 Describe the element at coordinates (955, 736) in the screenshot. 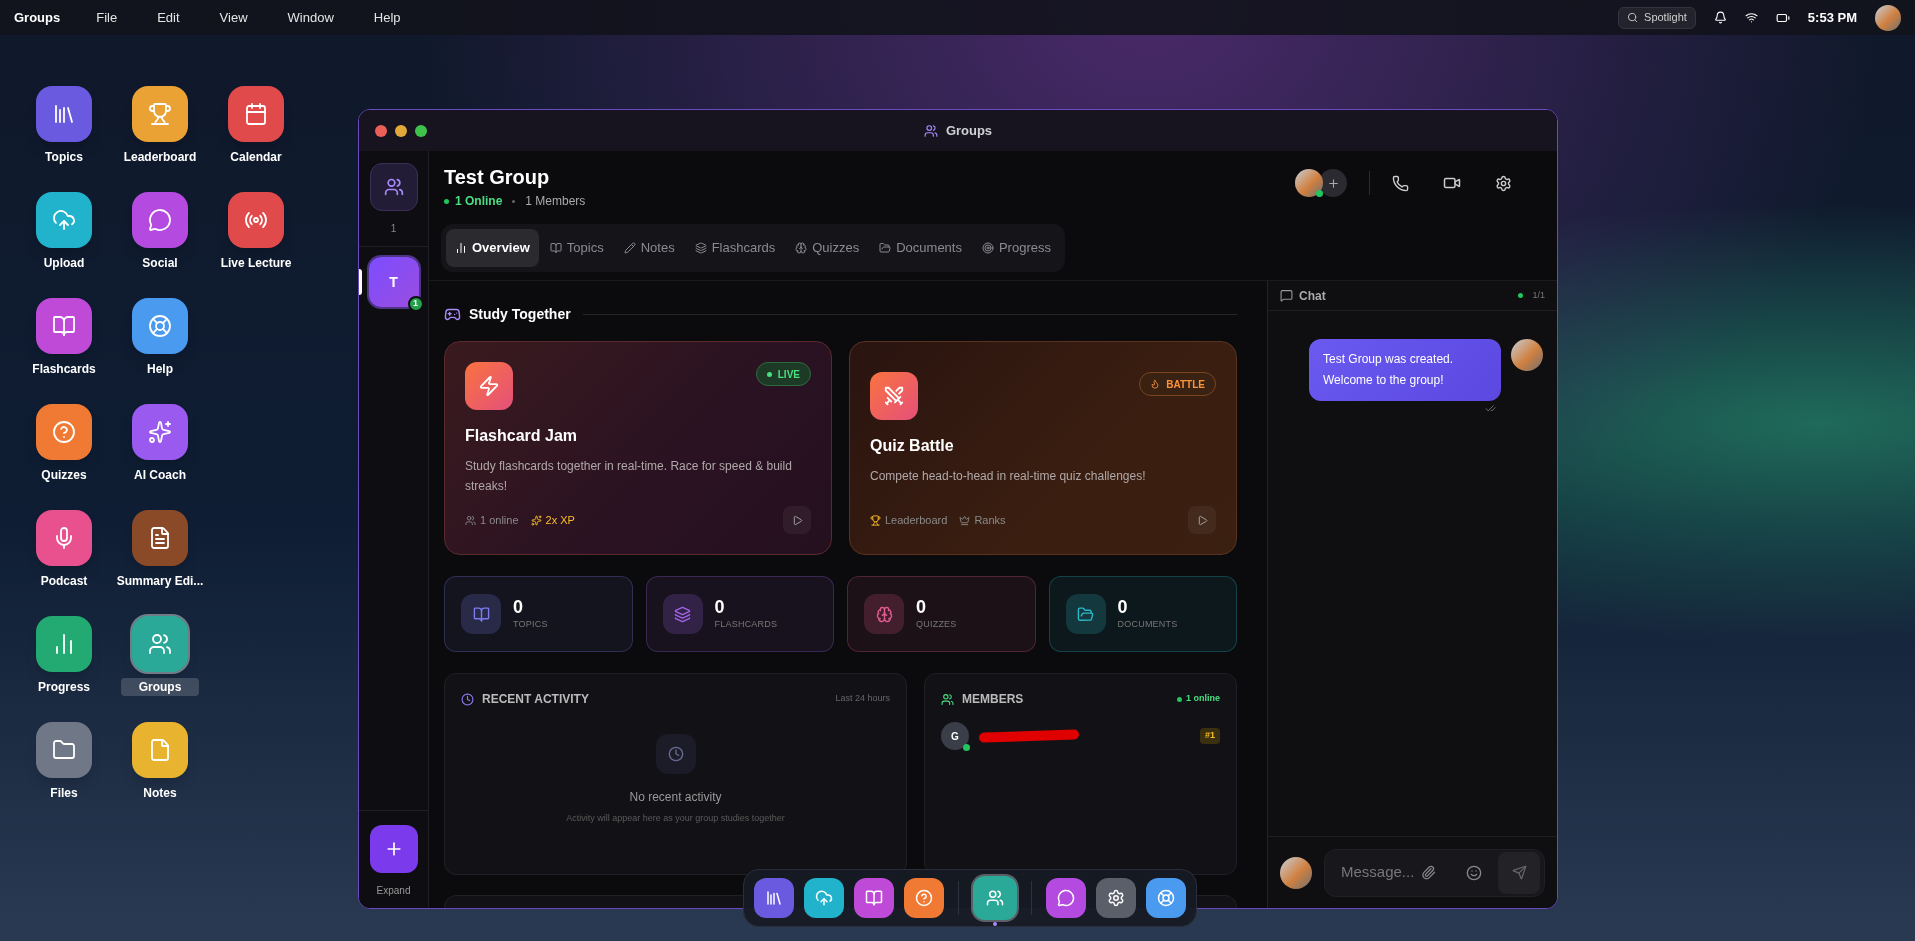

I see `member-avatar: G` at that location.